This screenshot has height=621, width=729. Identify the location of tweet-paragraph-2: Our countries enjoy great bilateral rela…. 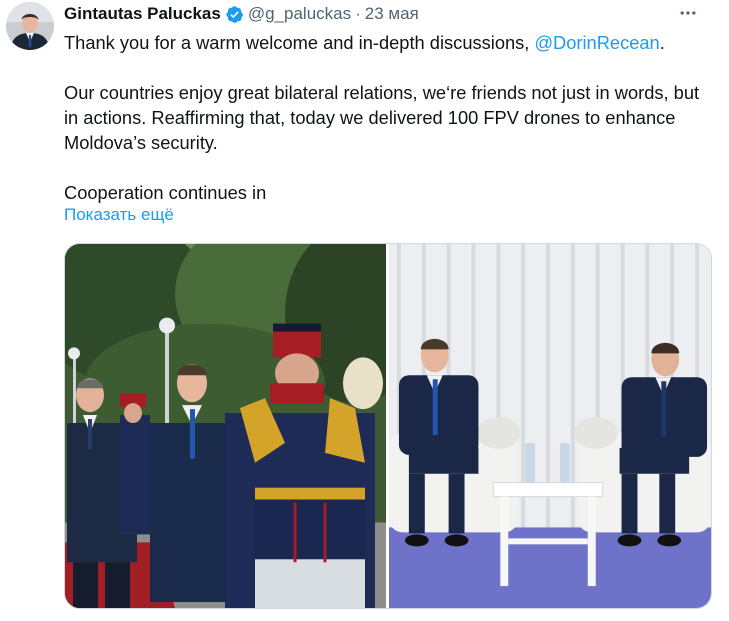
(382, 117).